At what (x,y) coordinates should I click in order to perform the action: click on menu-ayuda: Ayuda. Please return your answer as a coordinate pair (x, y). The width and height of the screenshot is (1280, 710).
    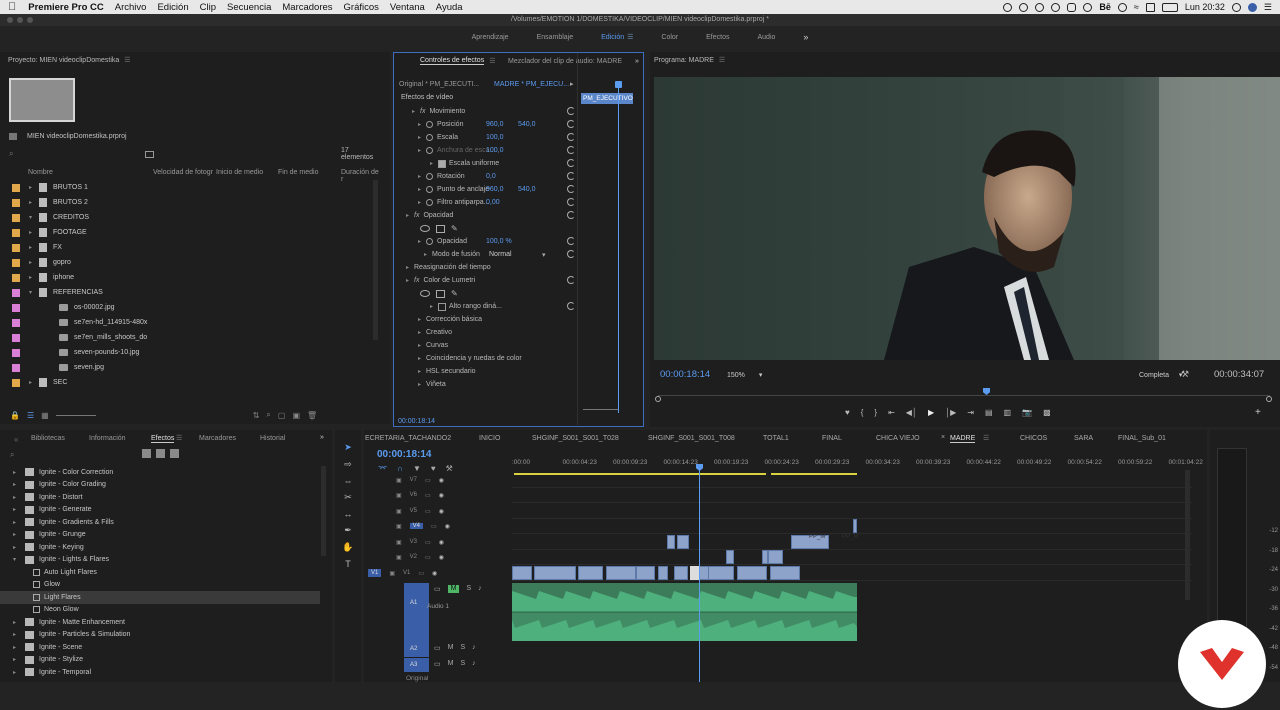
    Looking at the image, I should click on (449, 7).